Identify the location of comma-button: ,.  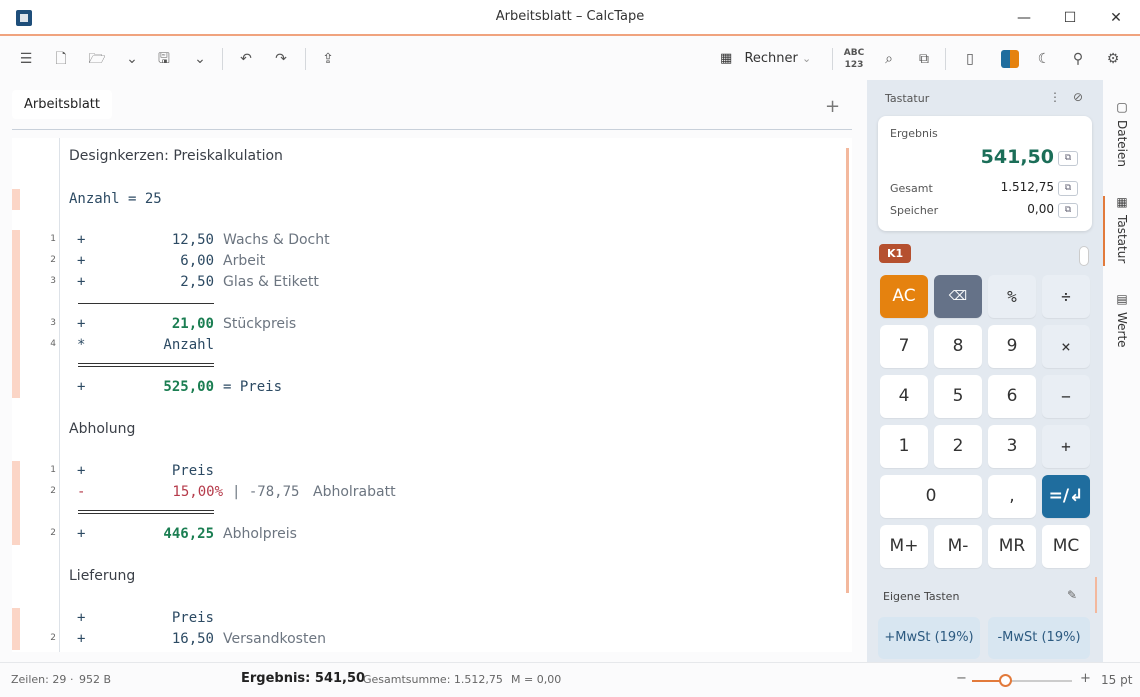
(1012, 496).